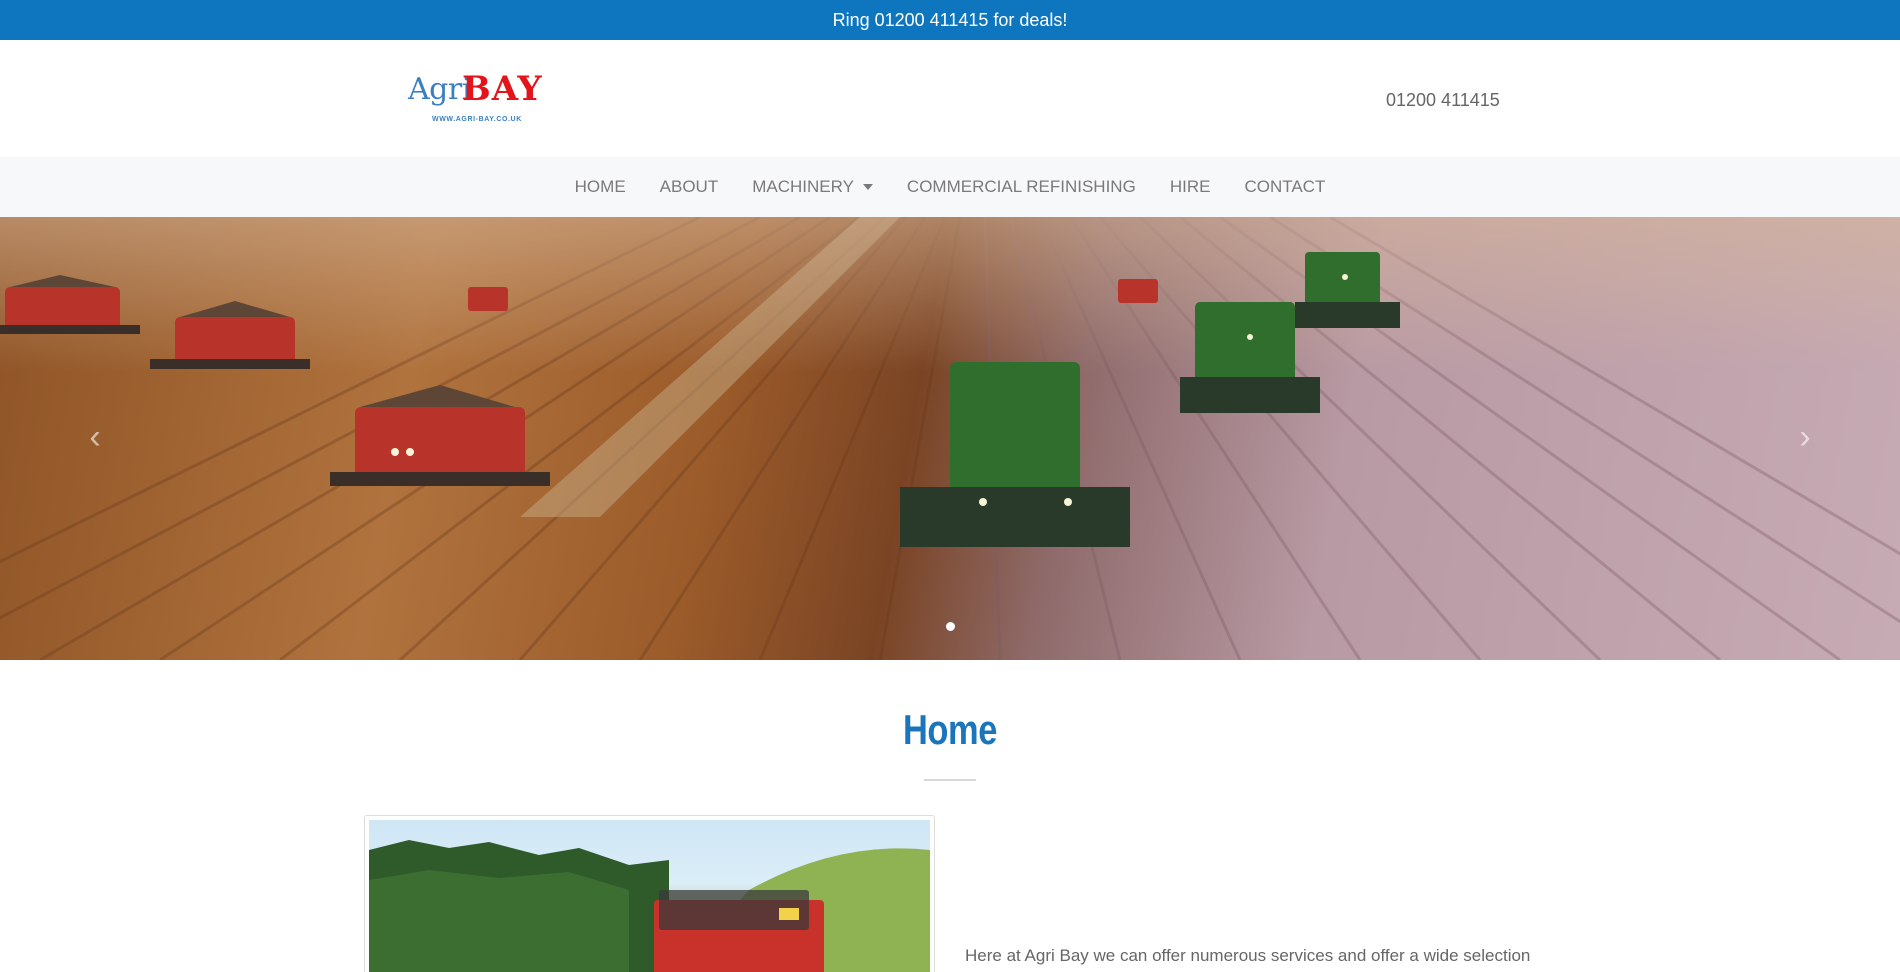 The height and width of the screenshot is (972, 1900). I want to click on carousel-indicators, so click(950, 626).